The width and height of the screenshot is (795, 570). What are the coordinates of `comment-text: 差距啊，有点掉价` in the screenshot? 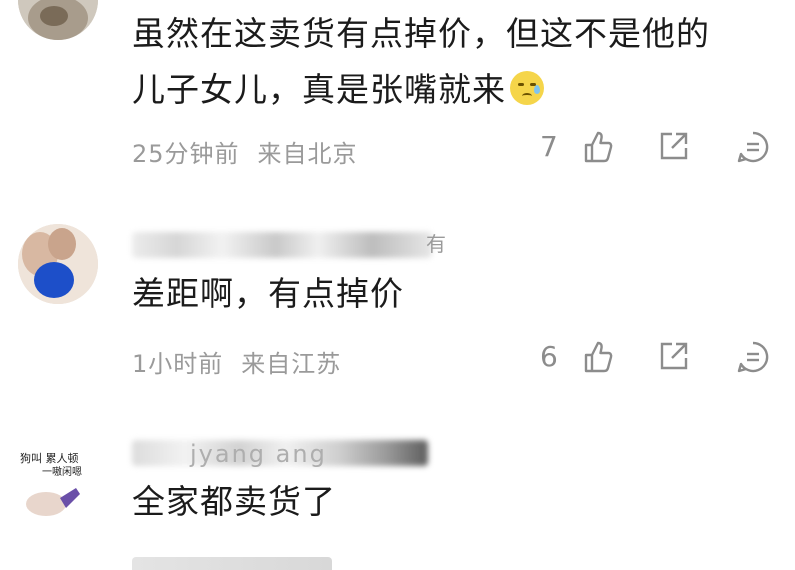 It's located at (268, 293).